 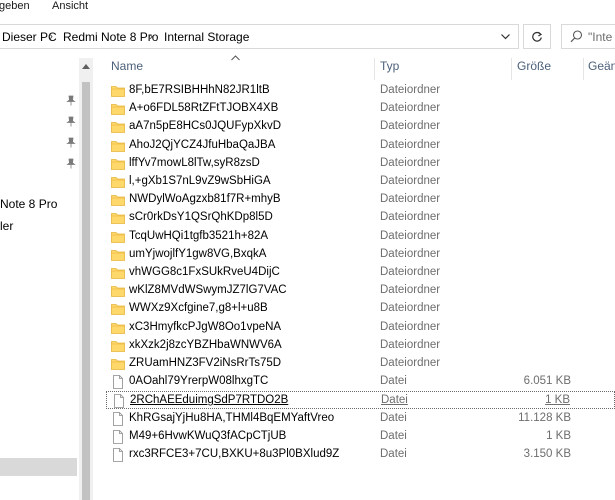 What do you see at coordinates (360, 382) in the screenshot?
I see `file-row: 0AOahl79YrerpW08lhxgTC Datei 6.051 KB` at bounding box center [360, 382].